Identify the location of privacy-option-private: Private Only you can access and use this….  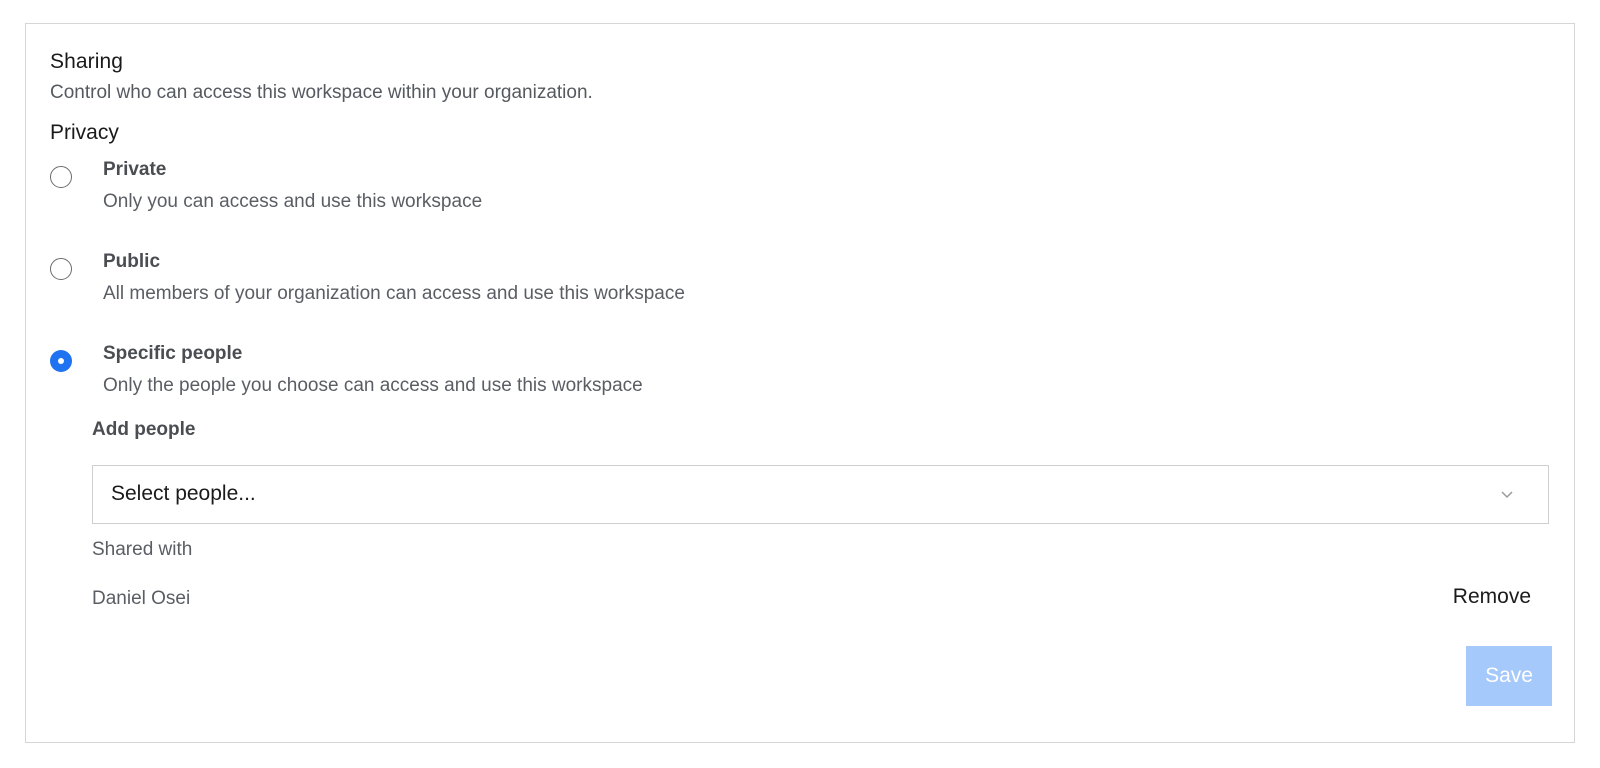
(450, 190).